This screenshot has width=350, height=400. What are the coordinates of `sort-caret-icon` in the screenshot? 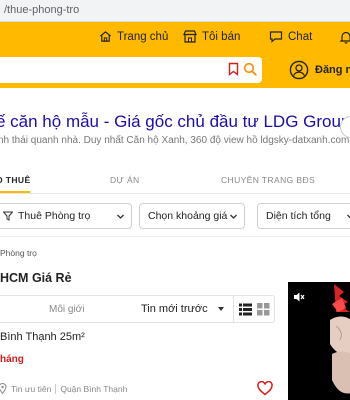 It's located at (221, 309).